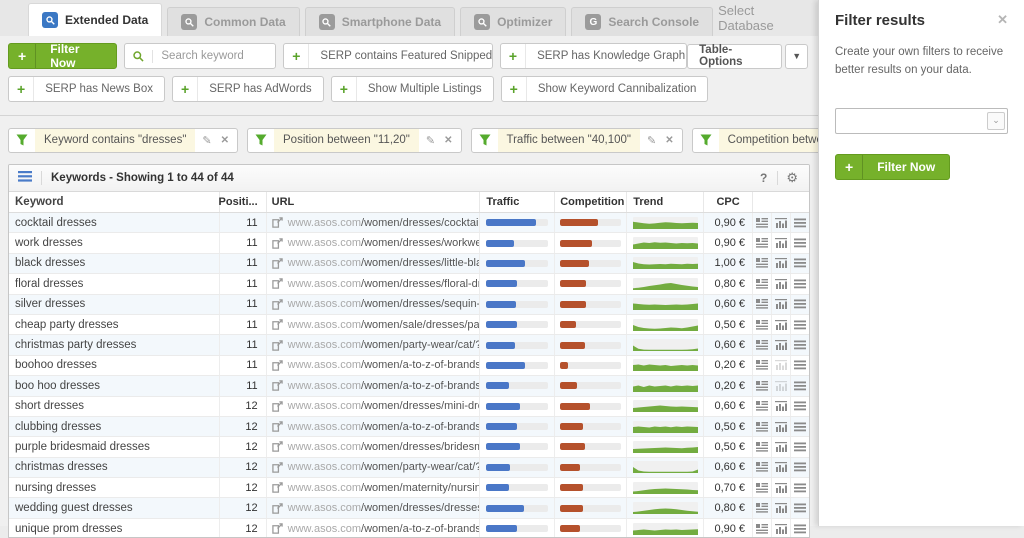 The width and height of the screenshot is (1024, 538). I want to click on col-header-competition: Competition, so click(590, 202).